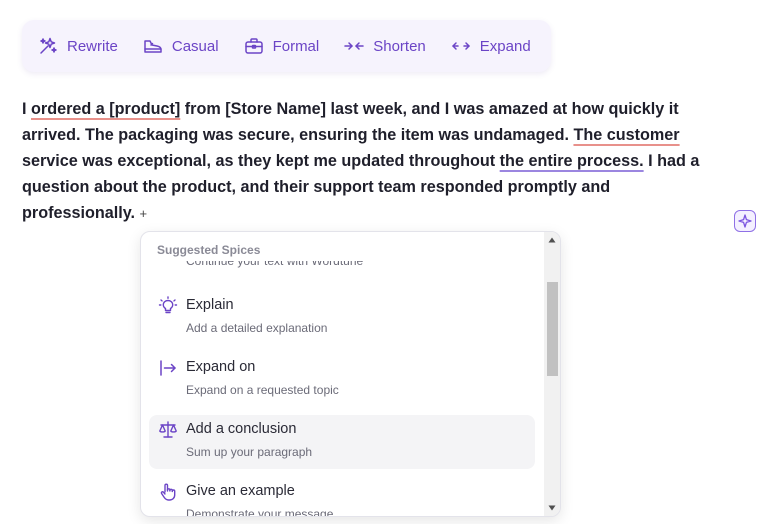 This screenshot has width=777, height=524. What do you see at coordinates (168, 368) in the screenshot?
I see `arrow-right-bar-icon` at bounding box center [168, 368].